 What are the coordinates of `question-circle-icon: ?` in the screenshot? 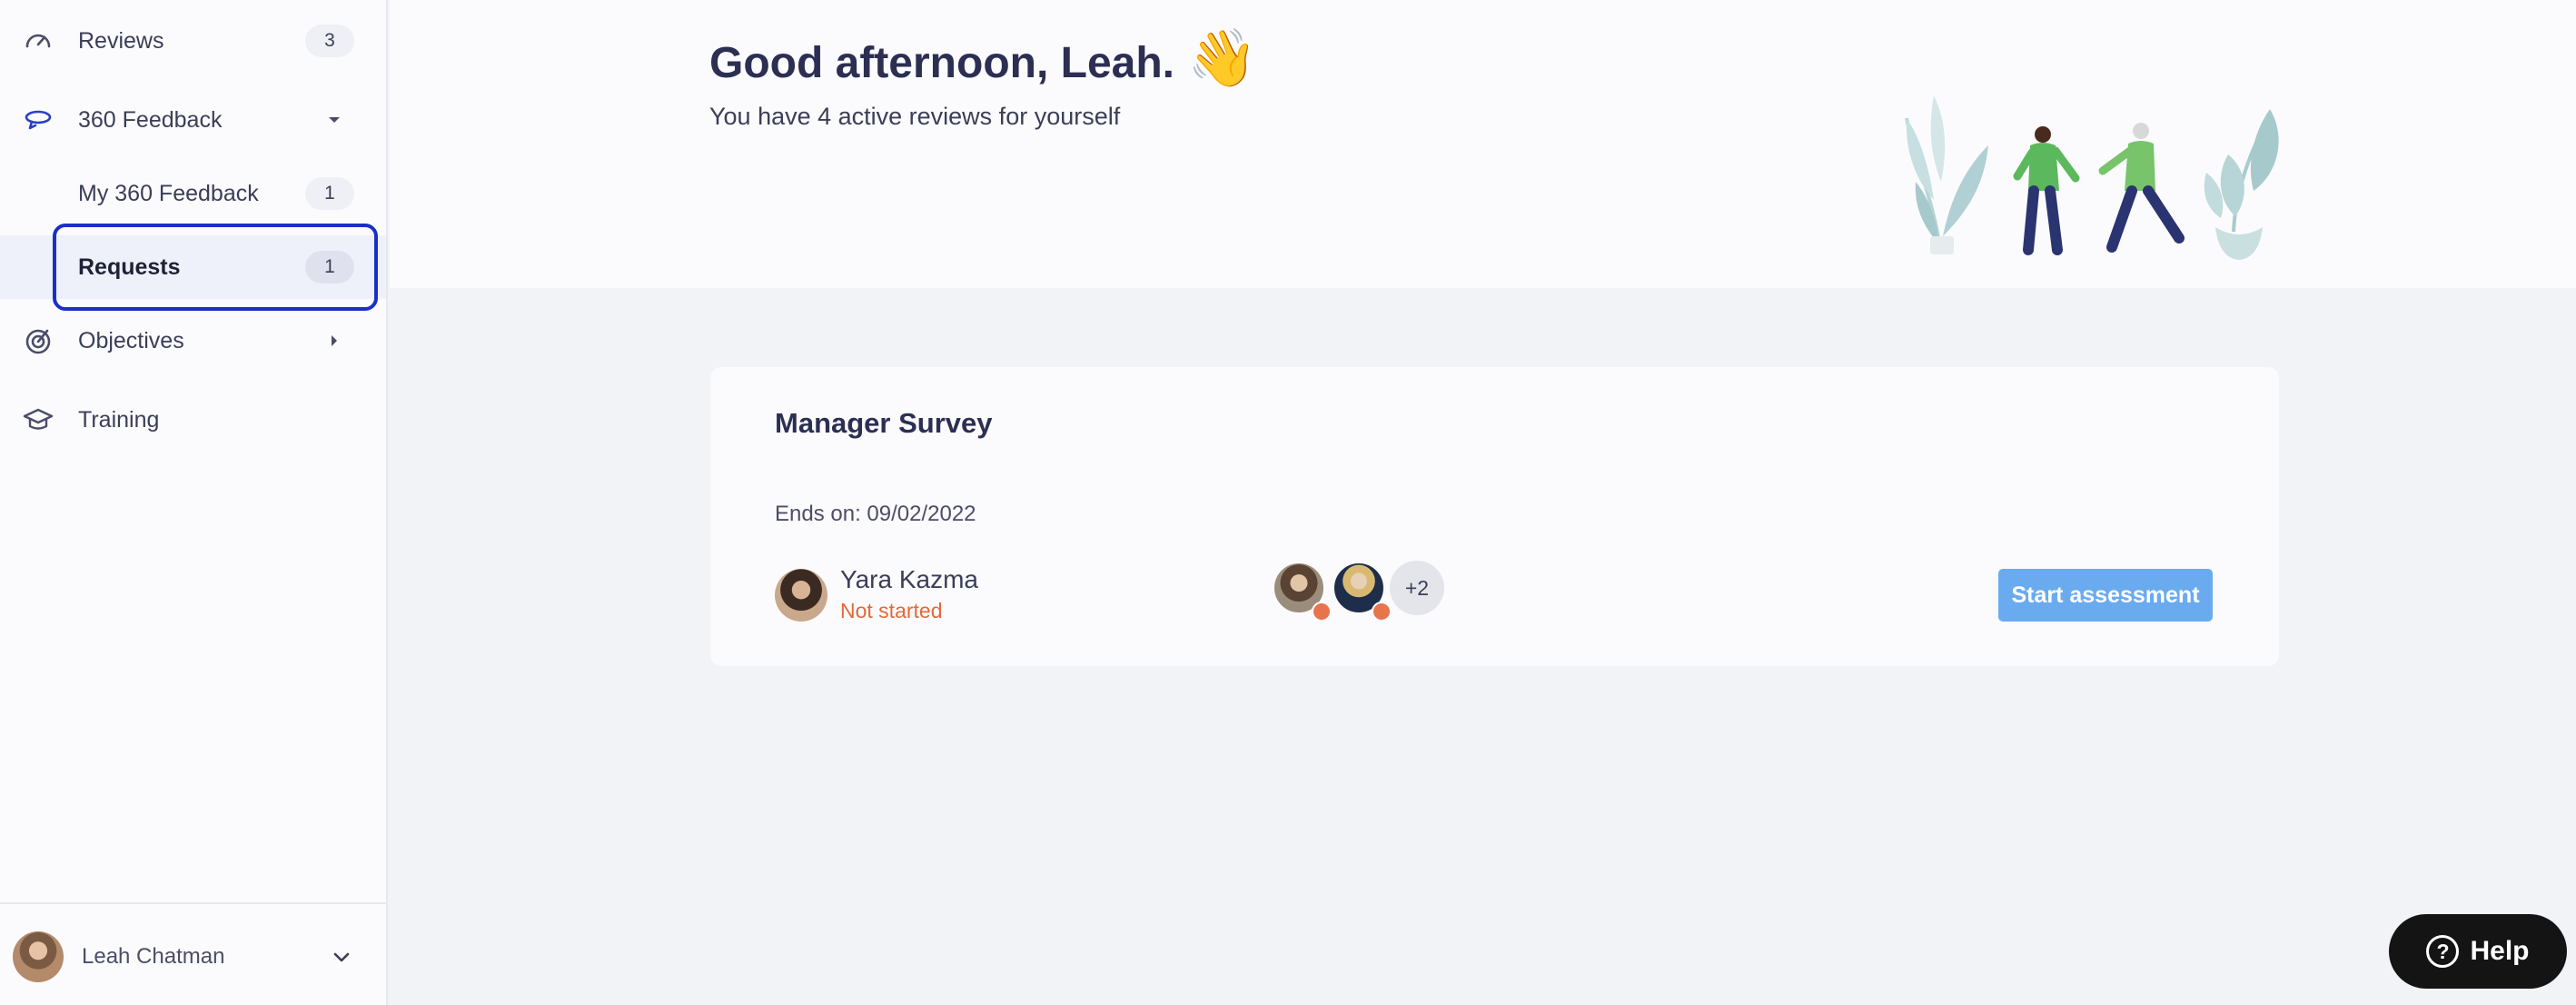 It's located at (2443, 951).